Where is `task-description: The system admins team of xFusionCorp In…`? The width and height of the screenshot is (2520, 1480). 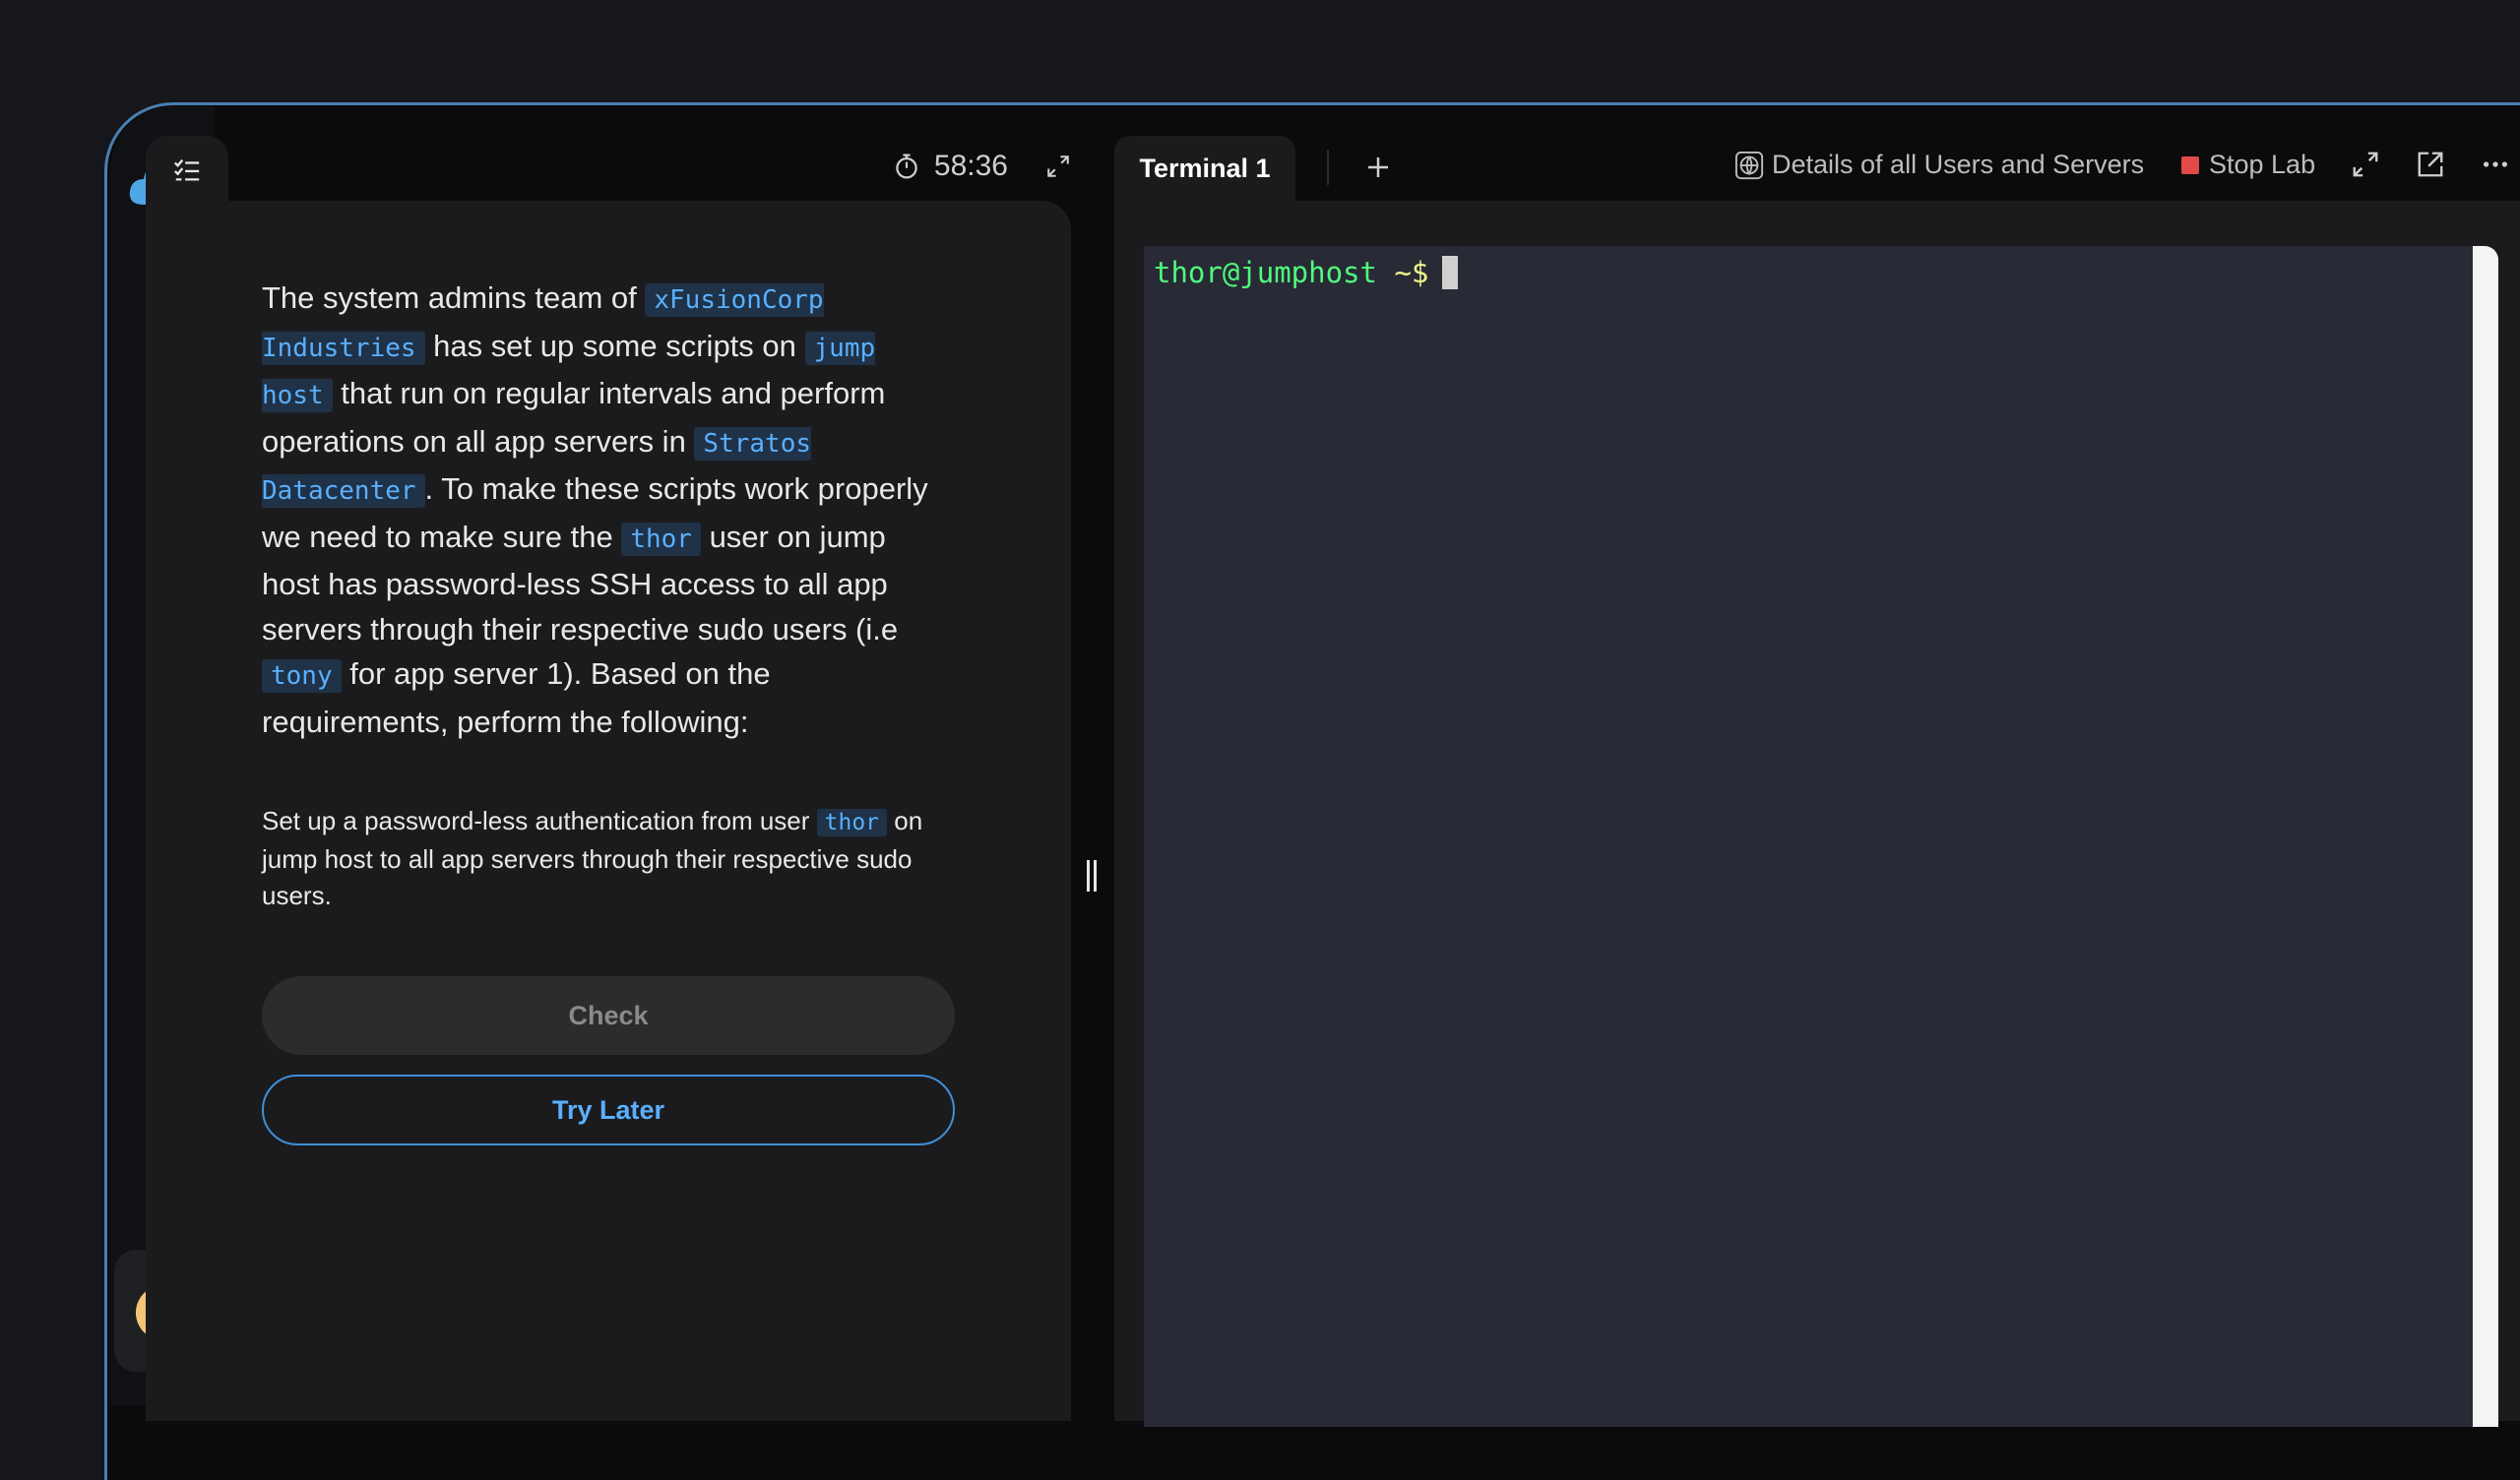 task-description: The system admins team of xFusionCorp In… is located at coordinates (606, 510).